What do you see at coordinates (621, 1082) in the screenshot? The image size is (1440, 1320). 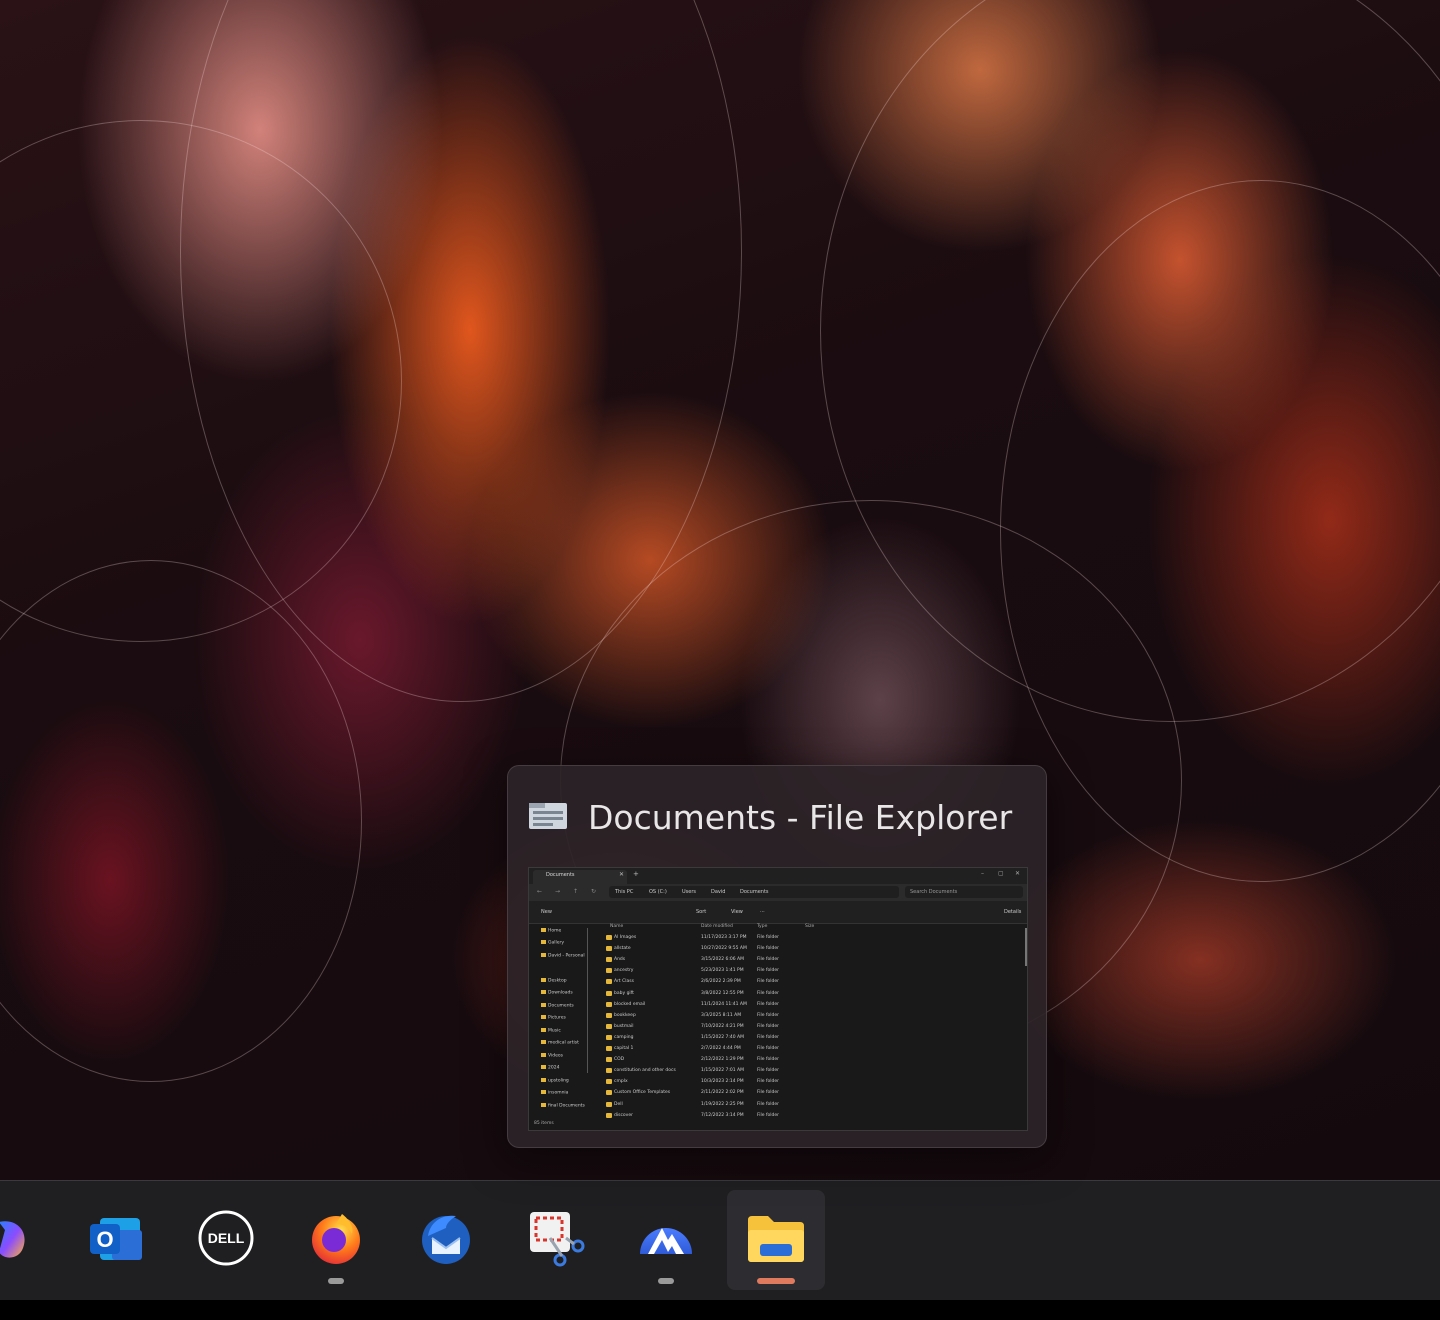 I see `thumb-file-name: cmplx` at bounding box center [621, 1082].